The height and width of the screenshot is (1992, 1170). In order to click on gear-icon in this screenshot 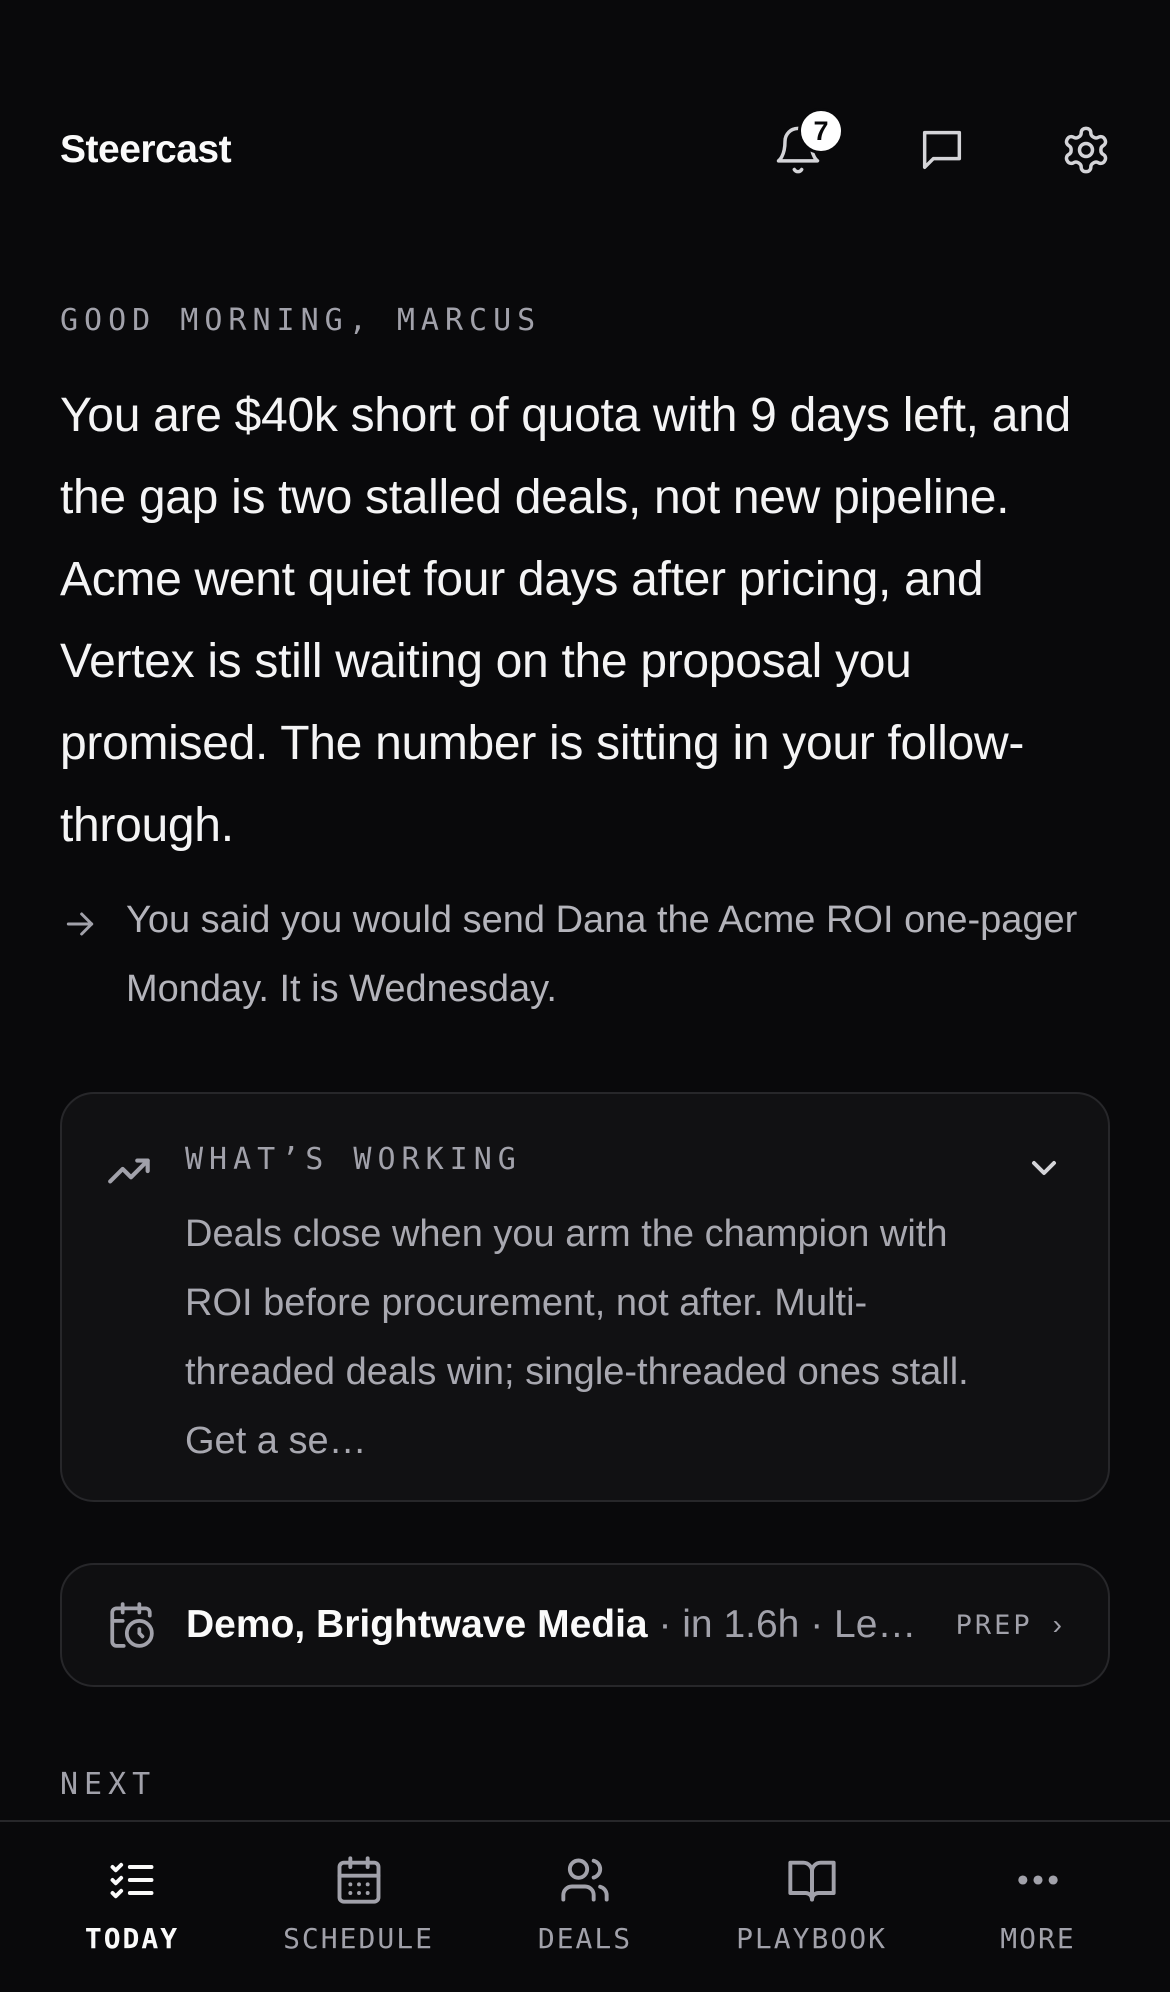, I will do `click(1086, 150)`.